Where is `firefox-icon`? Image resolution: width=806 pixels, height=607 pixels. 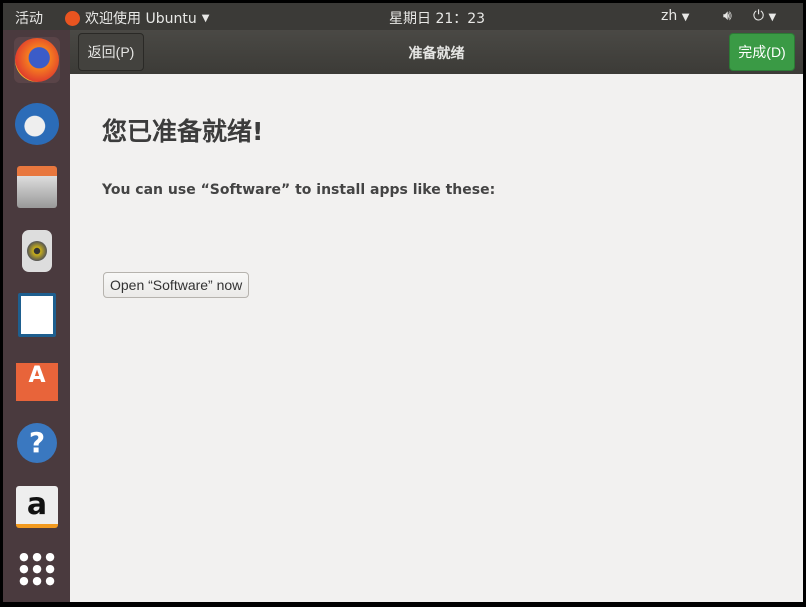
firefox-icon is located at coordinates (37, 60).